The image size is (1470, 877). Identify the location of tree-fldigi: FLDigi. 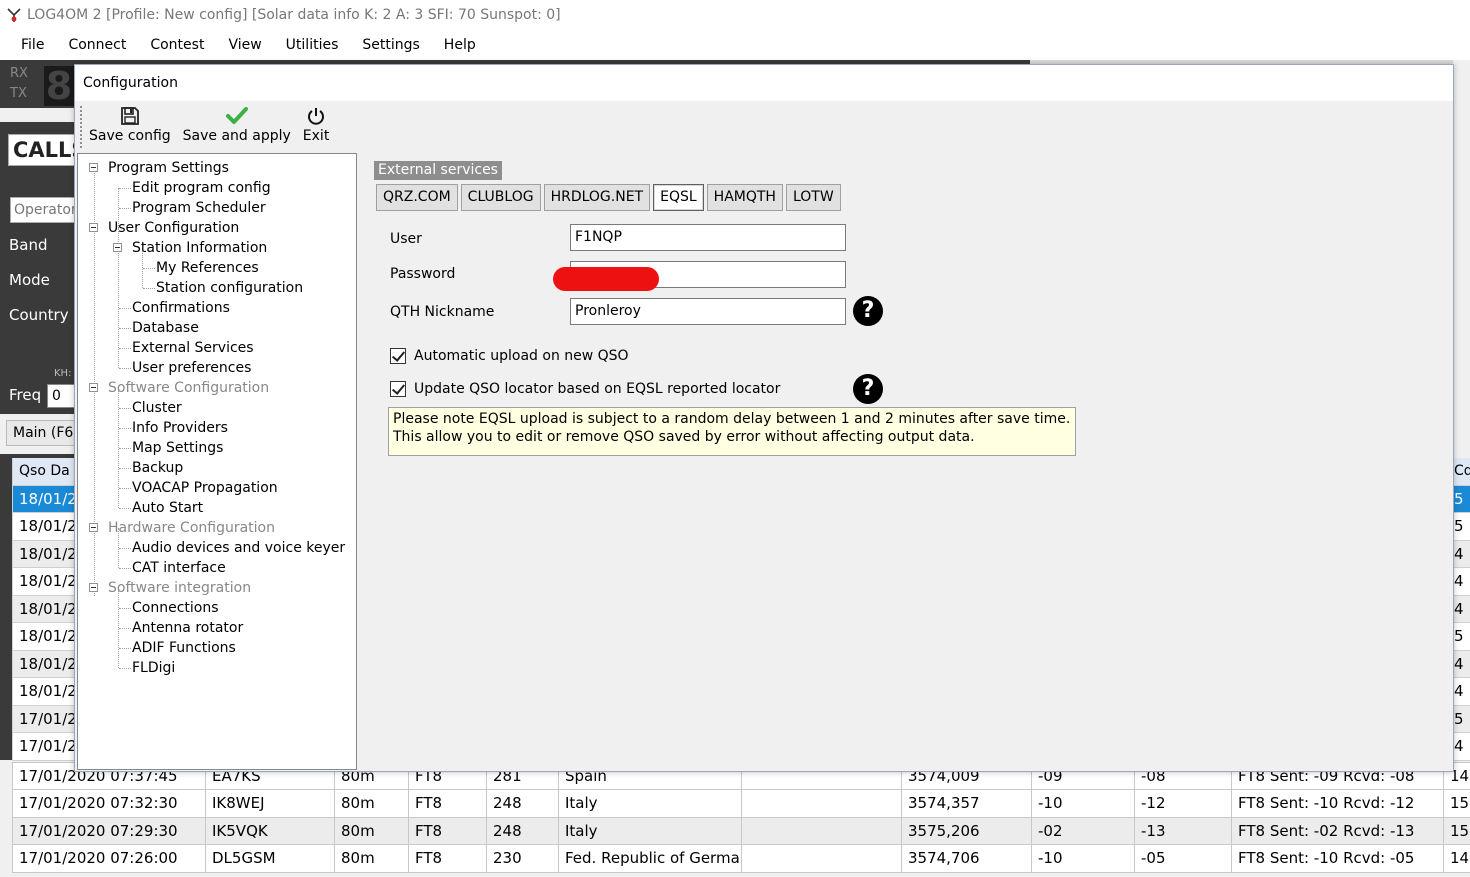
(217, 668).